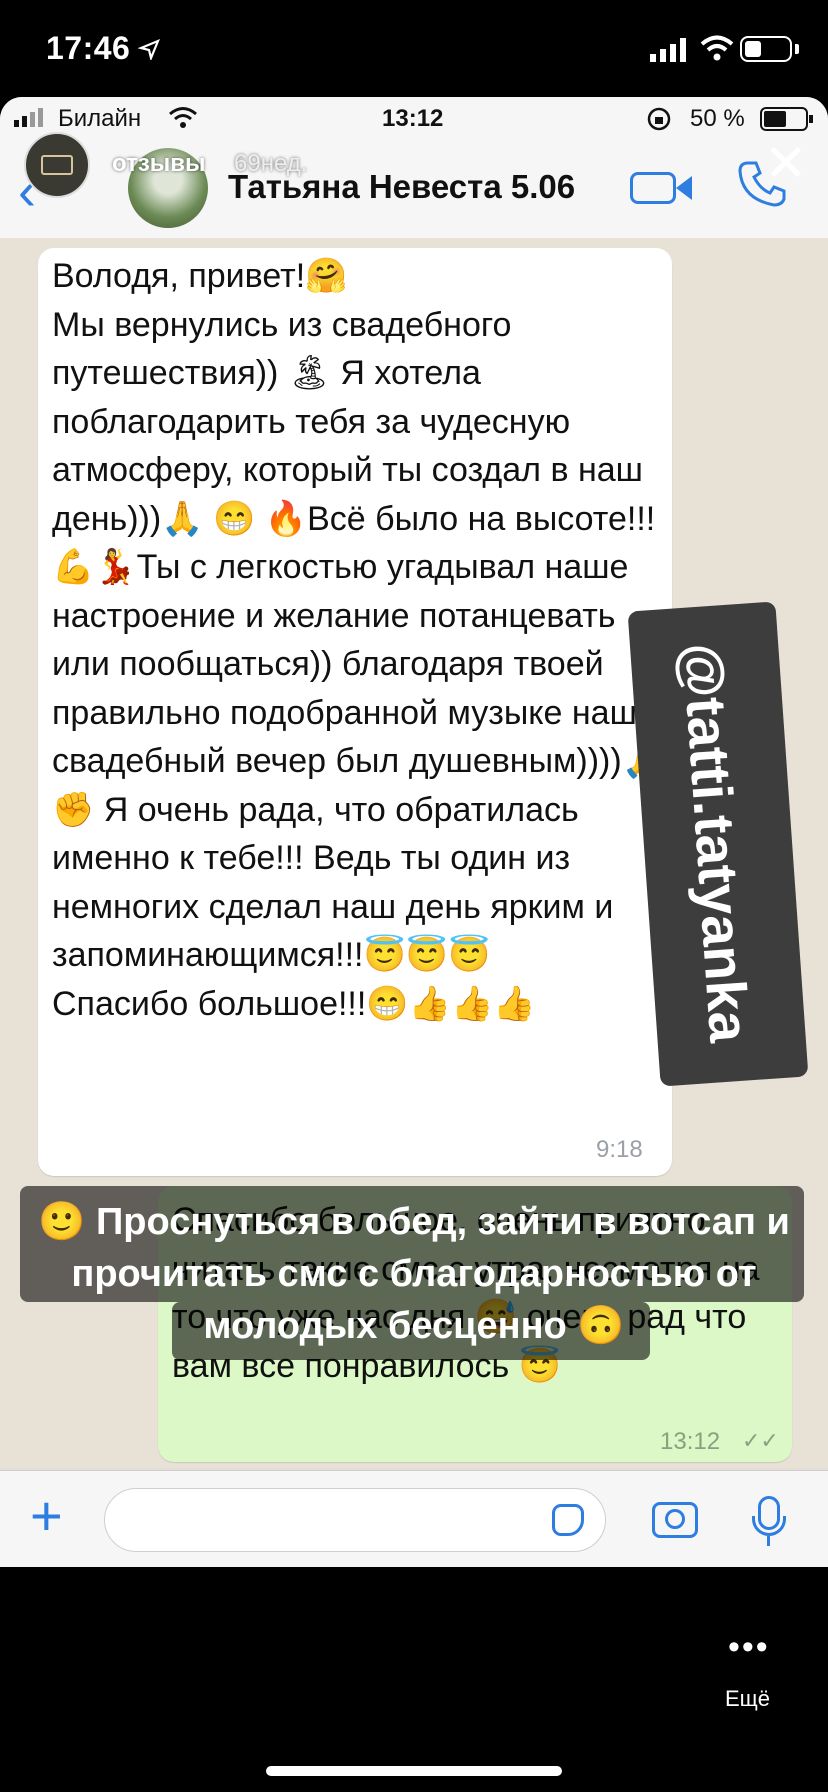  Describe the element at coordinates (659, 119) in the screenshot. I see `rotation-lock-icon` at that location.